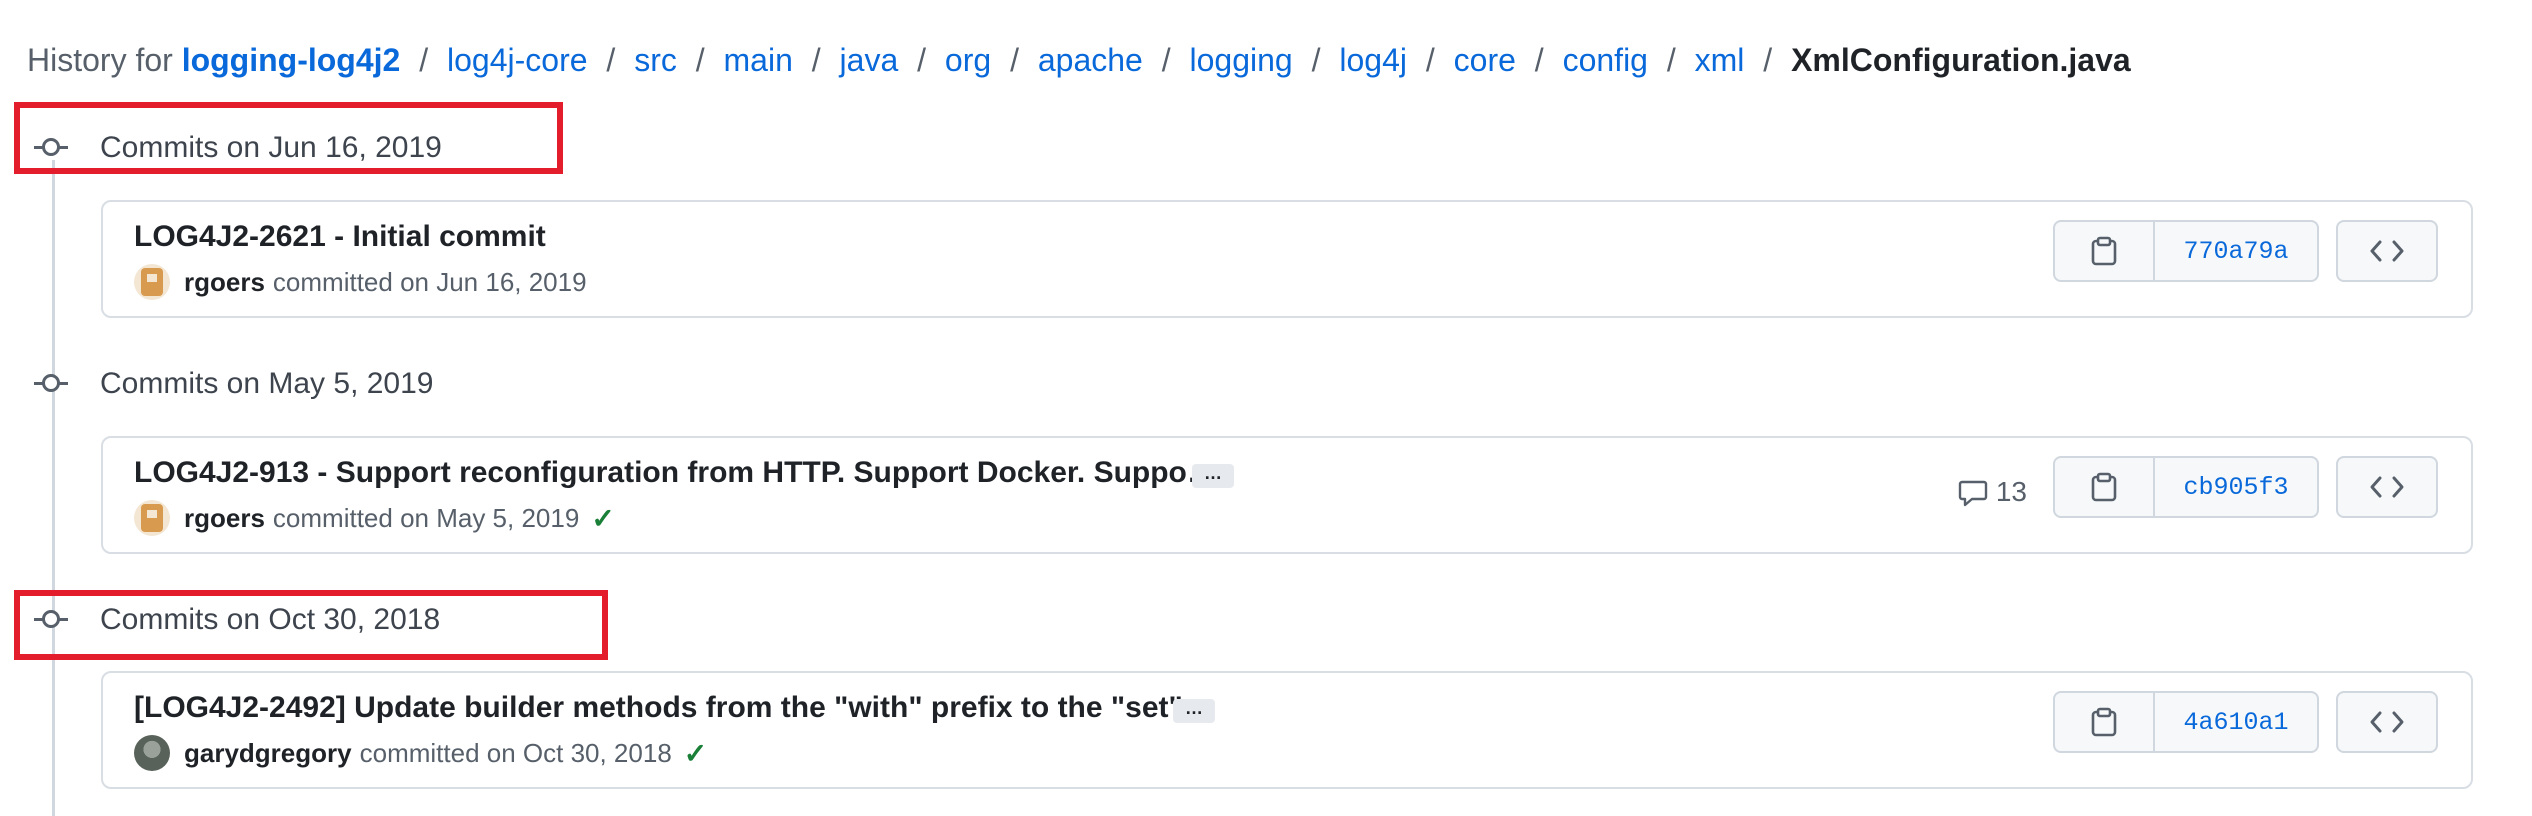 This screenshot has width=2532, height=816. I want to click on breadcrumb-repo-link: logging-log4j2, so click(291, 60).